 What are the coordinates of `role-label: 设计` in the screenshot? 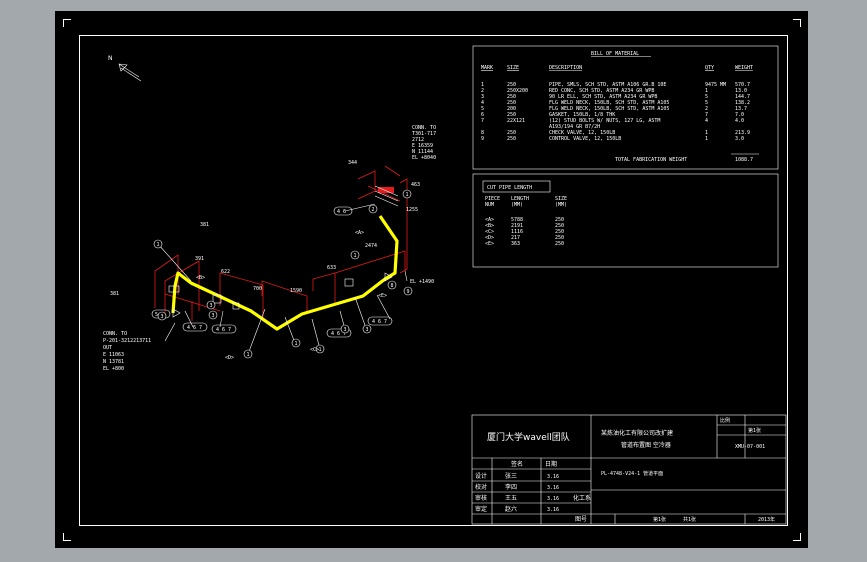 It's located at (481, 476).